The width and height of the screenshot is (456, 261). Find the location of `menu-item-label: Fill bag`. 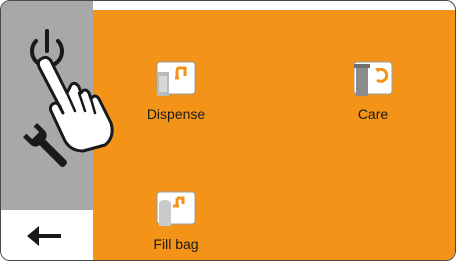

menu-item-label: Fill bag is located at coordinates (176, 244).